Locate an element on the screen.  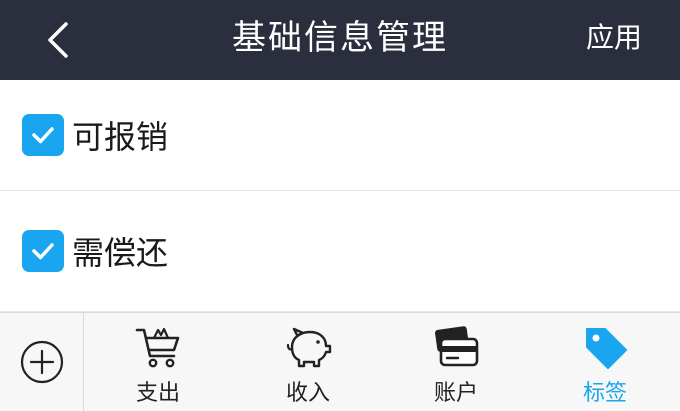
checkbox-reimbursable is located at coordinates (43, 135).